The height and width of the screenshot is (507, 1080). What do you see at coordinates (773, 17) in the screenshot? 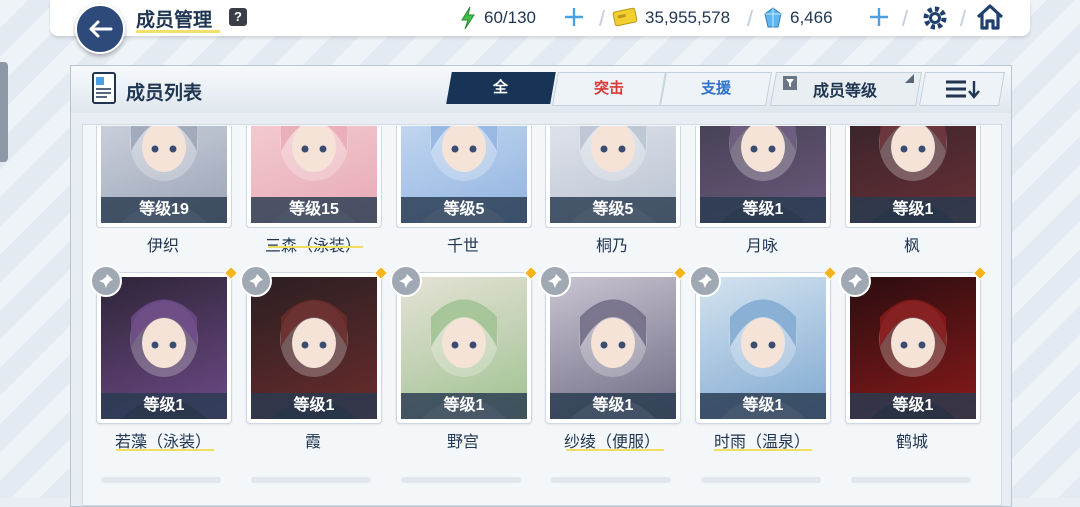
I see `gem-icon` at bounding box center [773, 17].